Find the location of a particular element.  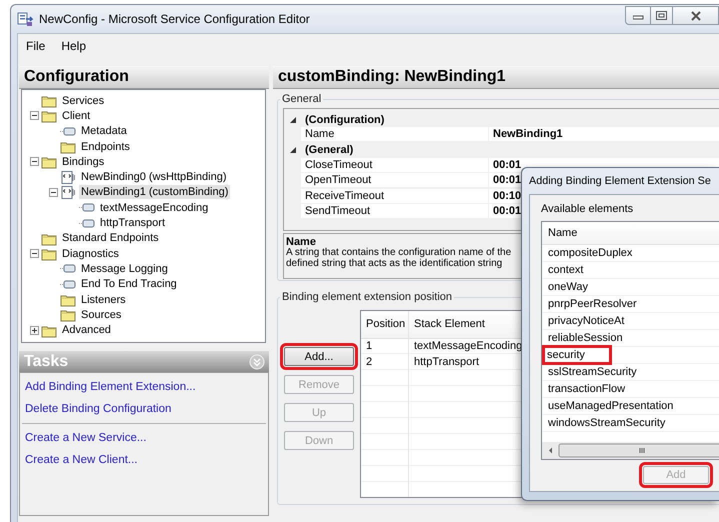

list-item: reliableSession is located at coordinates (585, 338).